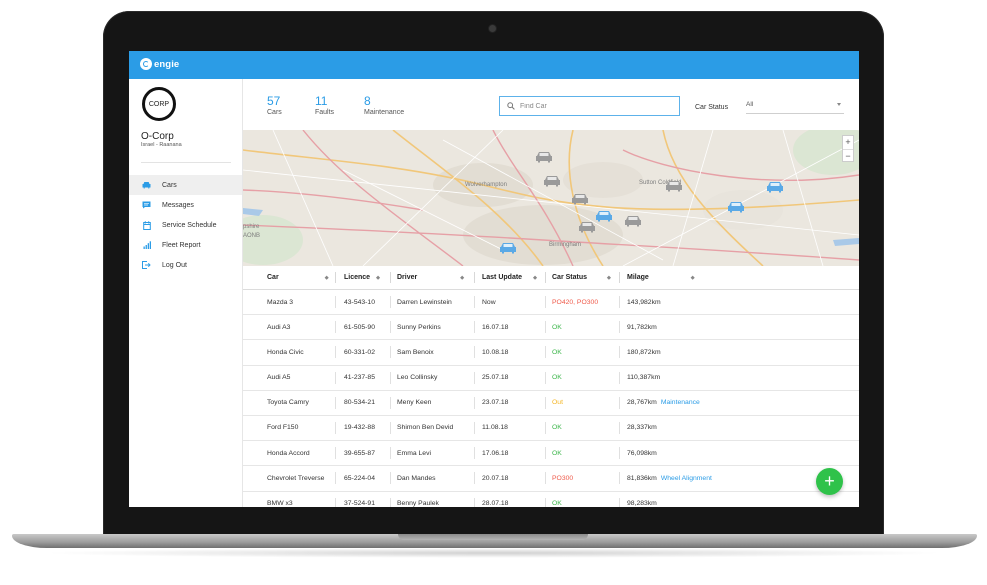 The height and width of the screenshot is (585, 987). I want to click on column-header-last-update: Last Update ◆, so click(509, 277).